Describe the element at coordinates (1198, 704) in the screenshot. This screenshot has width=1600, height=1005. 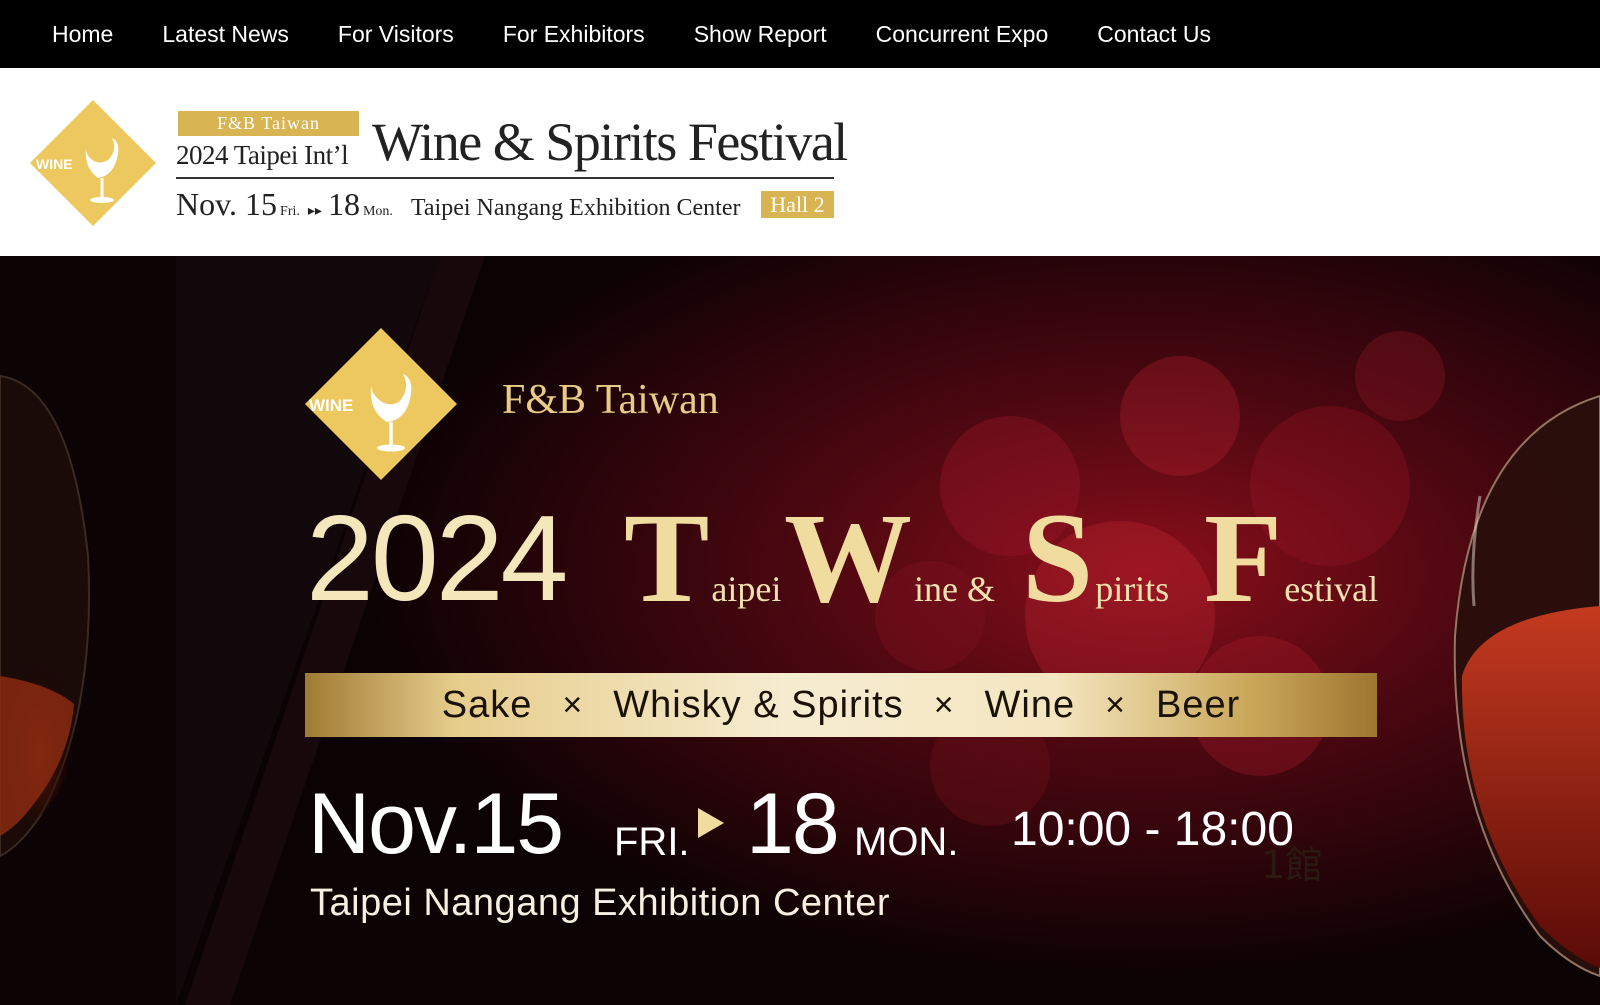
I see `category-beer: Beer` at that location.